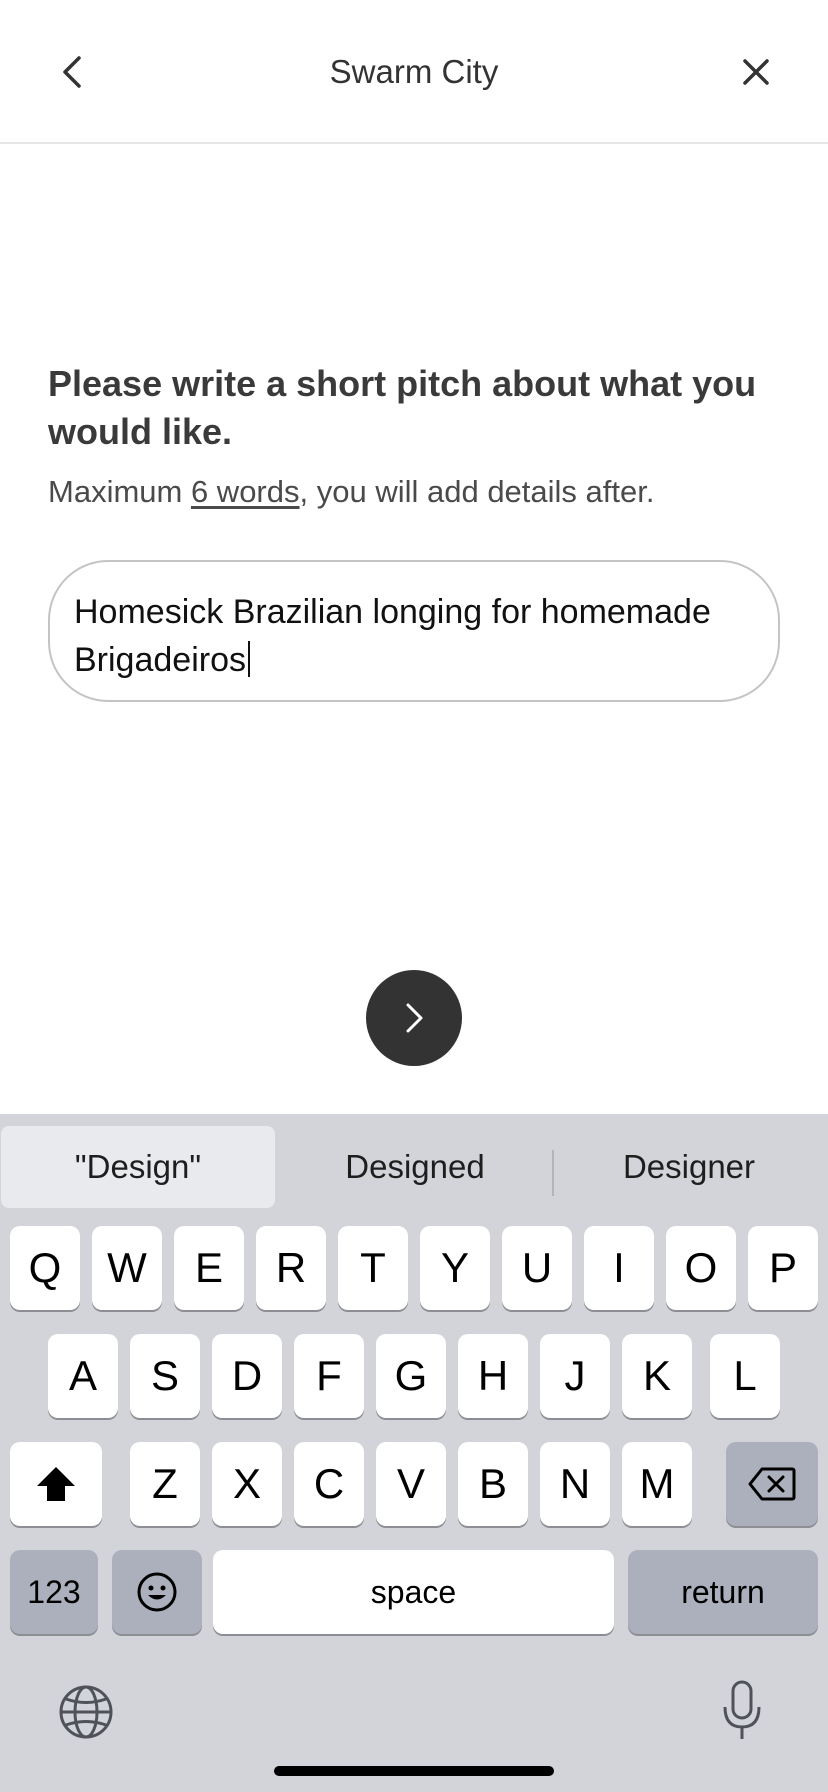 This screenshot has height=1792, width=828. I want to click on key-k: K, so click(657, 1376).